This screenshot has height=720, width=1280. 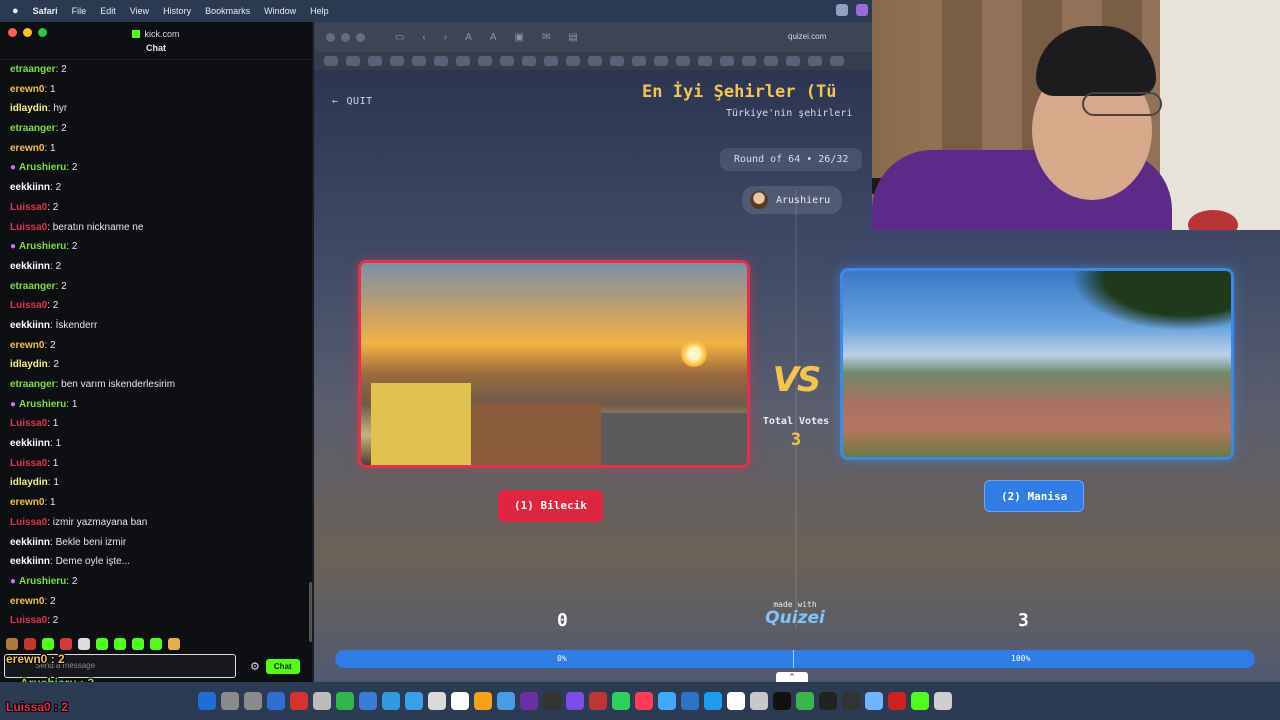 What do you see at coordinates (518, 37) in the screenshot?
I see `extension-icon: ▣` at bounding box center [518, 37].